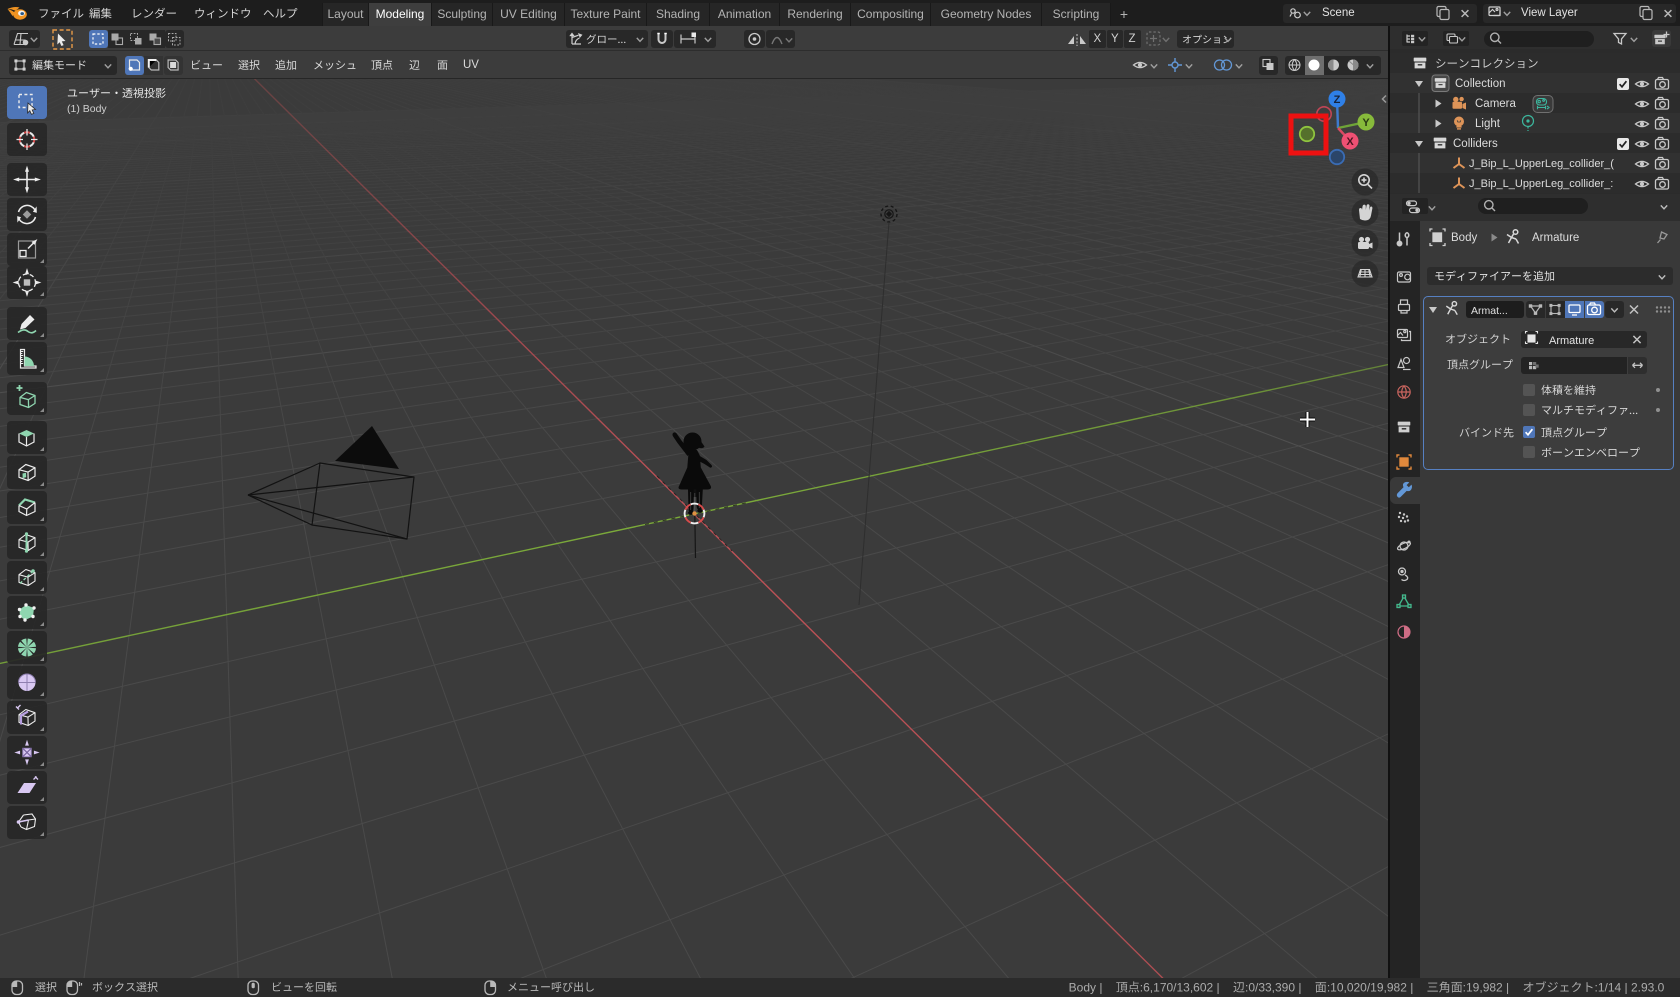 The width and height of the screenshot is (1680, 997). What do you see at coordinates (1366, 123) in the screenshot?
I see `svg-text: Y` at bounding box center [1366, 123].